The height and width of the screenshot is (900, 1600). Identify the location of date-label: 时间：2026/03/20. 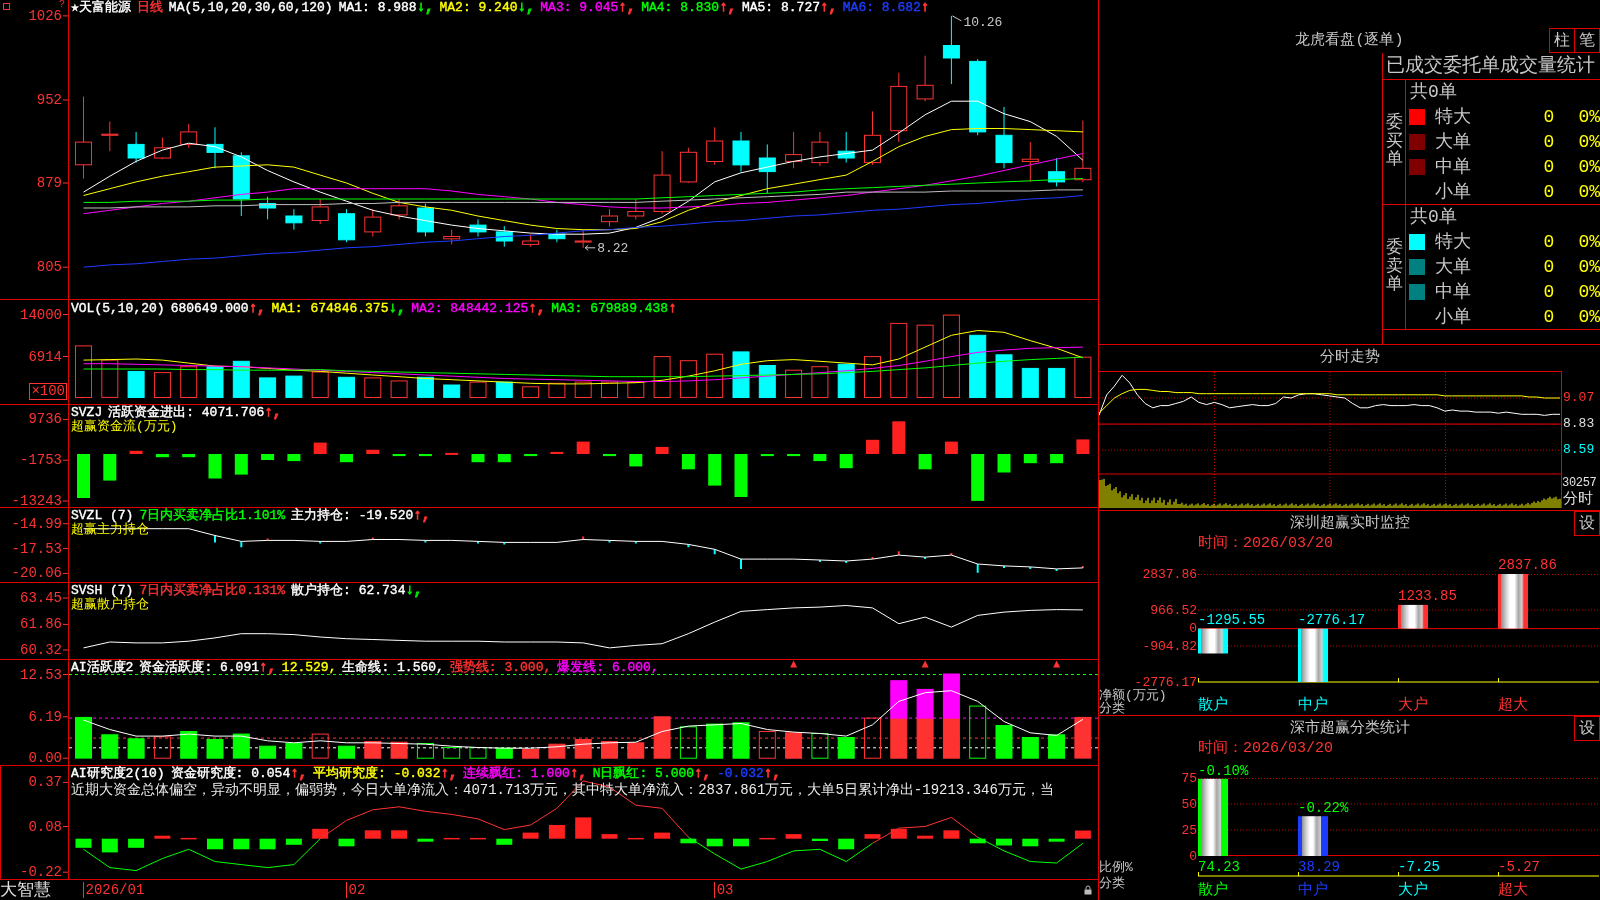
(1265, 748).